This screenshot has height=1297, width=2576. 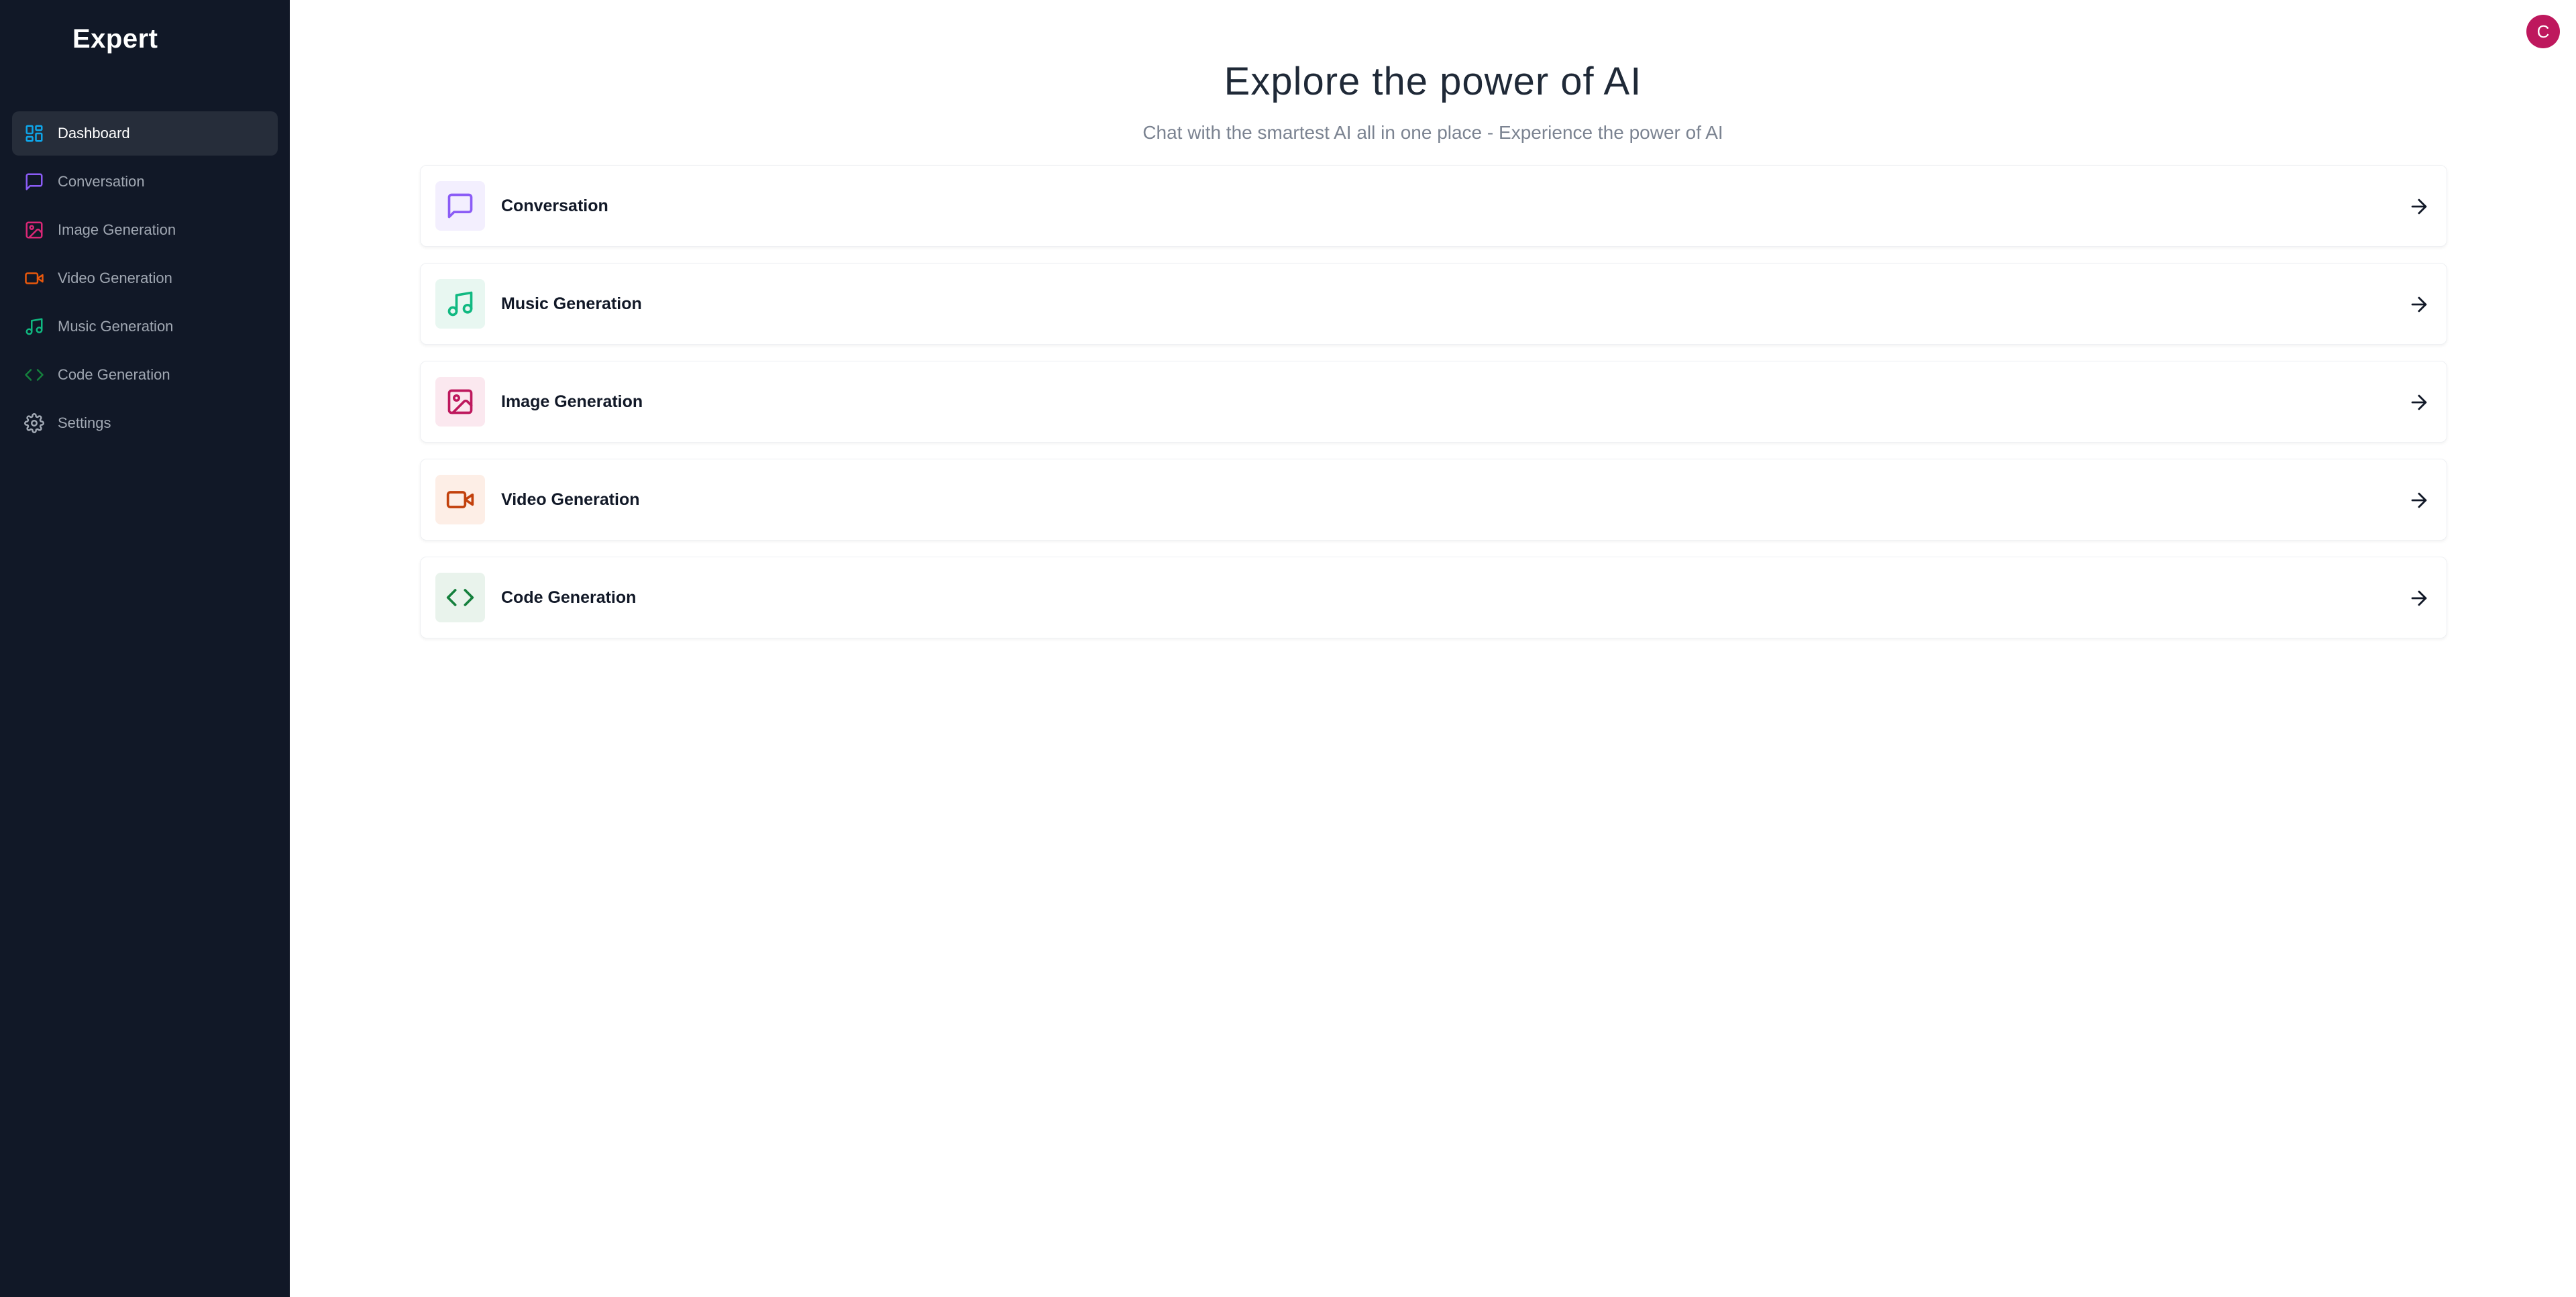 I want to click on sidebar-item-label: Dashboard, so click(x=94, y=133).